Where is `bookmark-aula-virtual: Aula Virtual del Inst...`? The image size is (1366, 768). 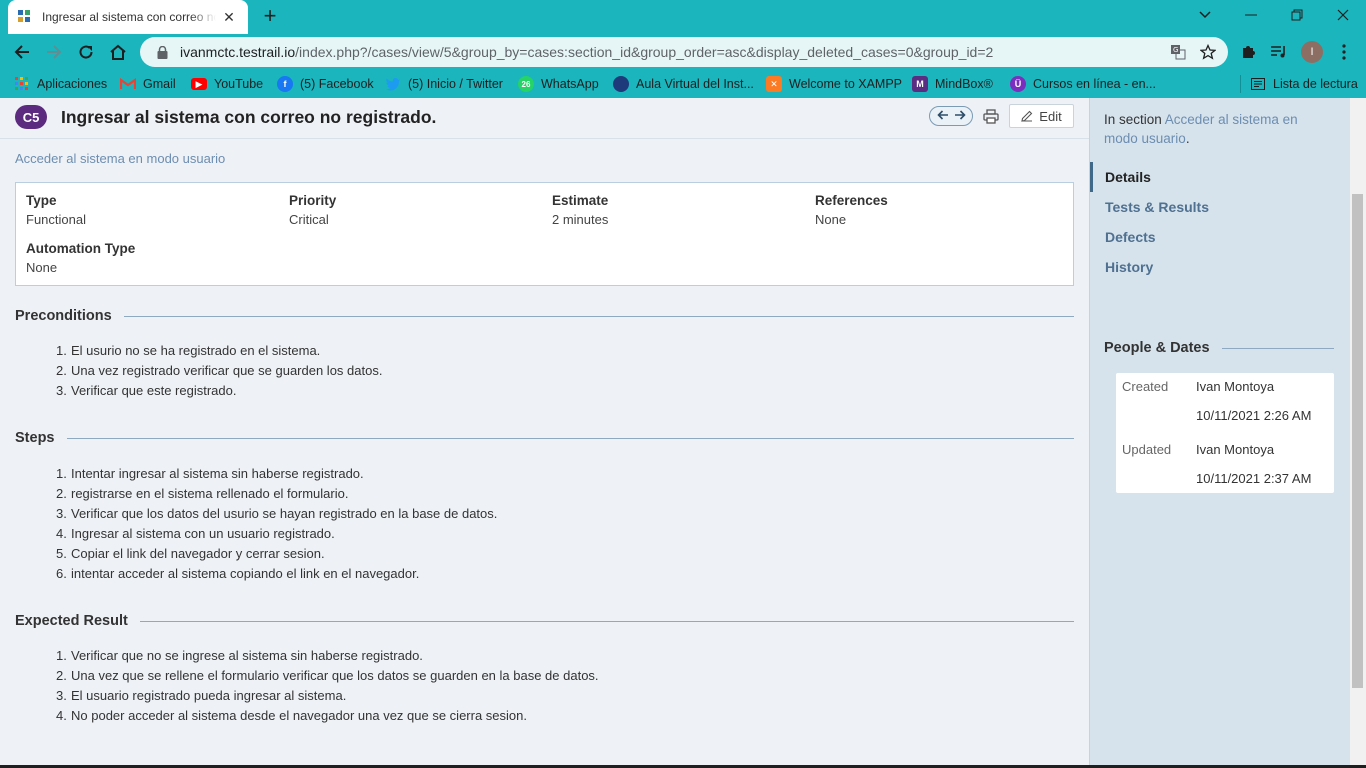
bookmark-aula-virtual: Aula Virtual del Inst... is located at coordinates (683, 84).